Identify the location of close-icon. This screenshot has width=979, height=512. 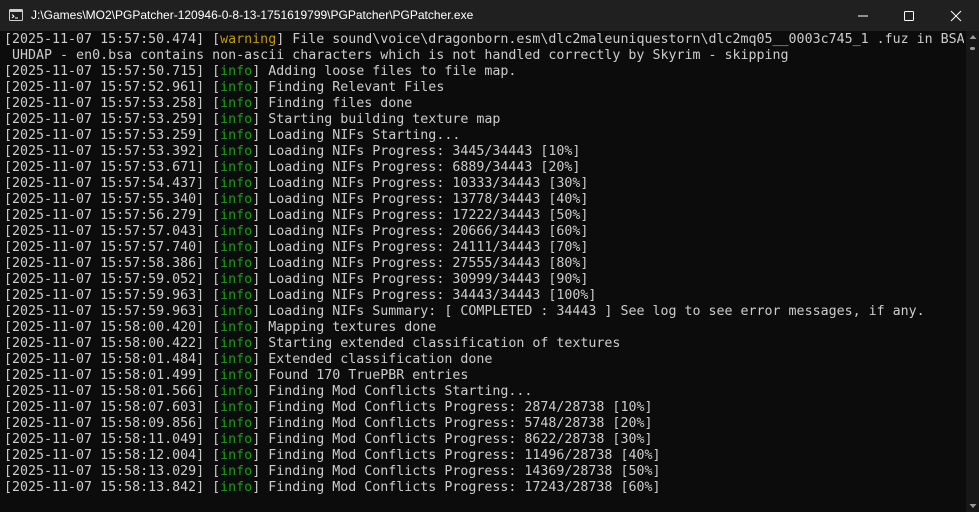
(956, 15).